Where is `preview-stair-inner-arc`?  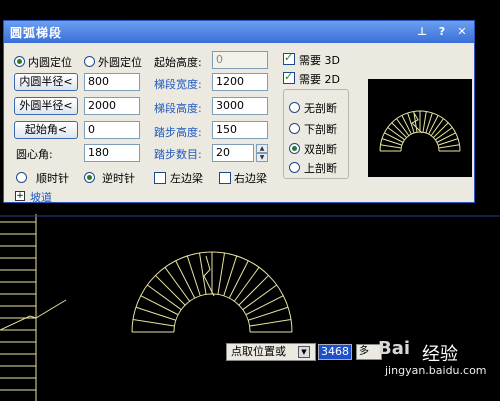 preview-stair-inner-arc is located at coordinates (420, 141).